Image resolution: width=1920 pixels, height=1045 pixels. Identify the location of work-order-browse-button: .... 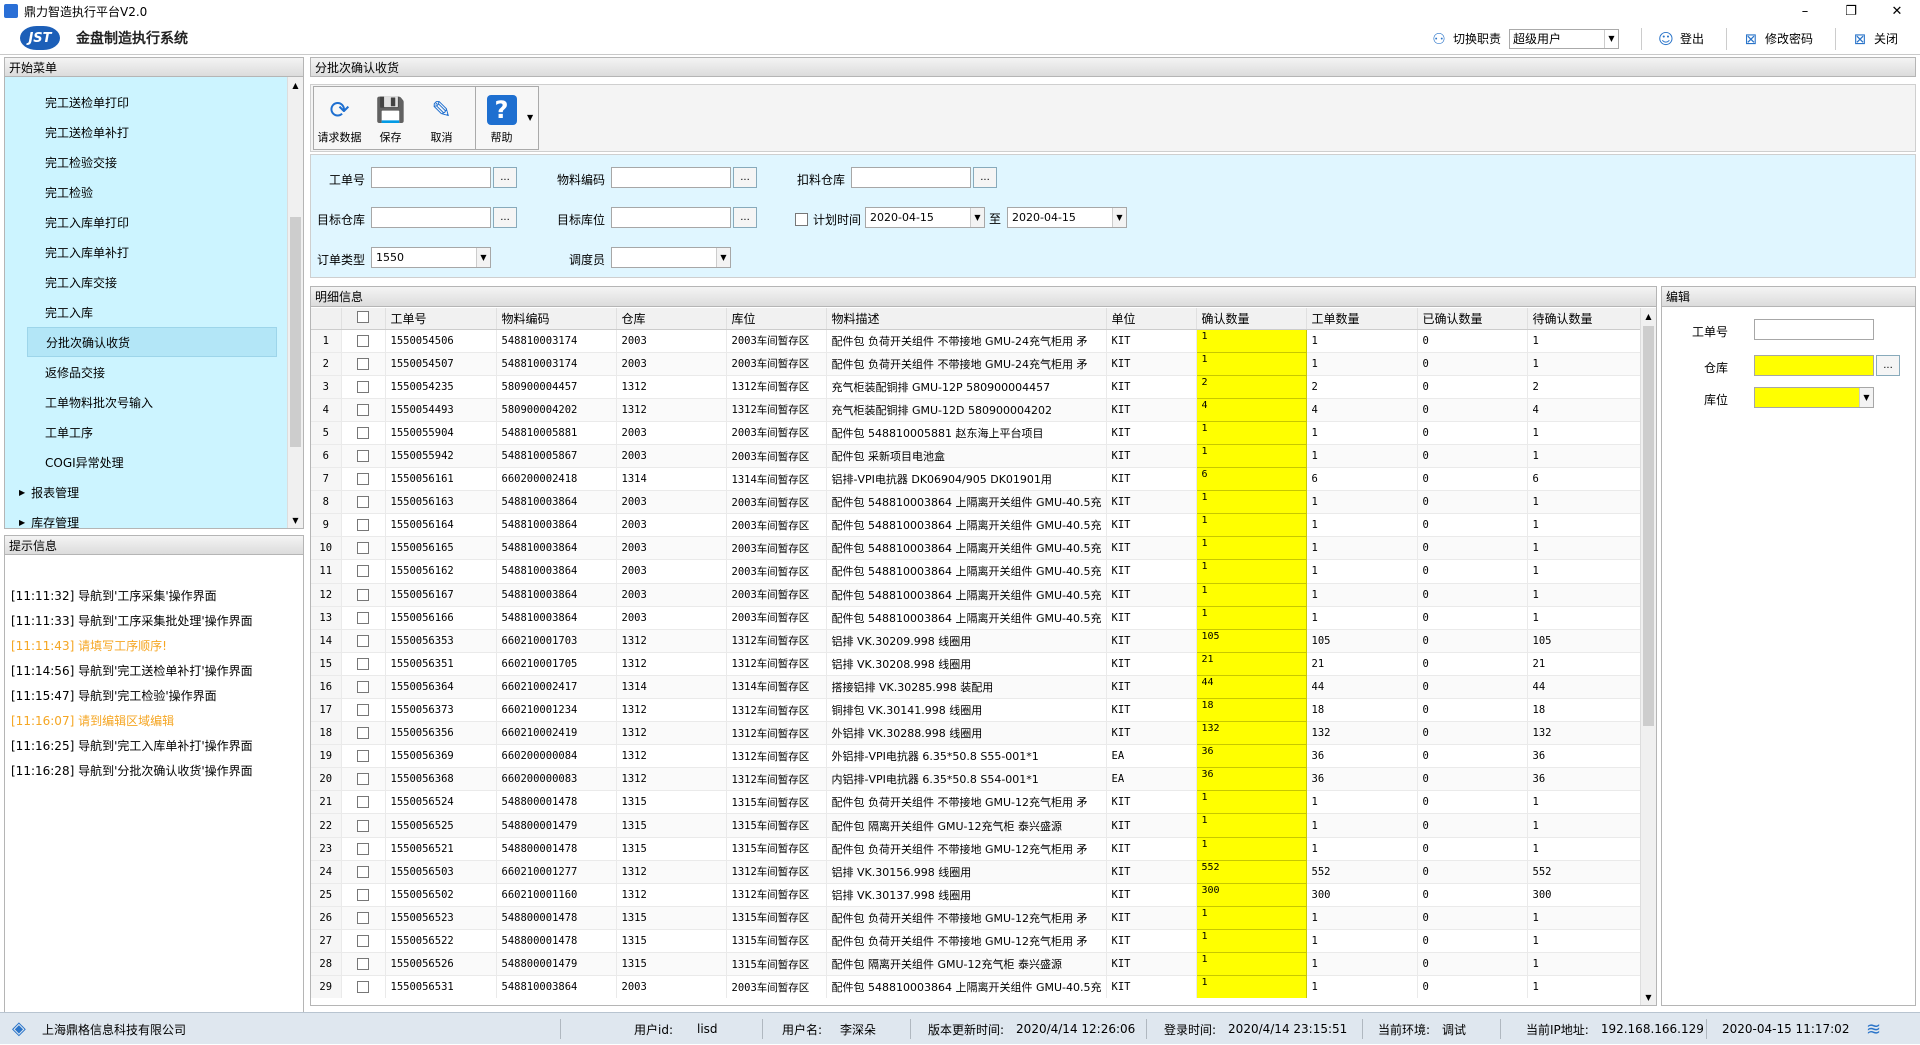
(505, 177).